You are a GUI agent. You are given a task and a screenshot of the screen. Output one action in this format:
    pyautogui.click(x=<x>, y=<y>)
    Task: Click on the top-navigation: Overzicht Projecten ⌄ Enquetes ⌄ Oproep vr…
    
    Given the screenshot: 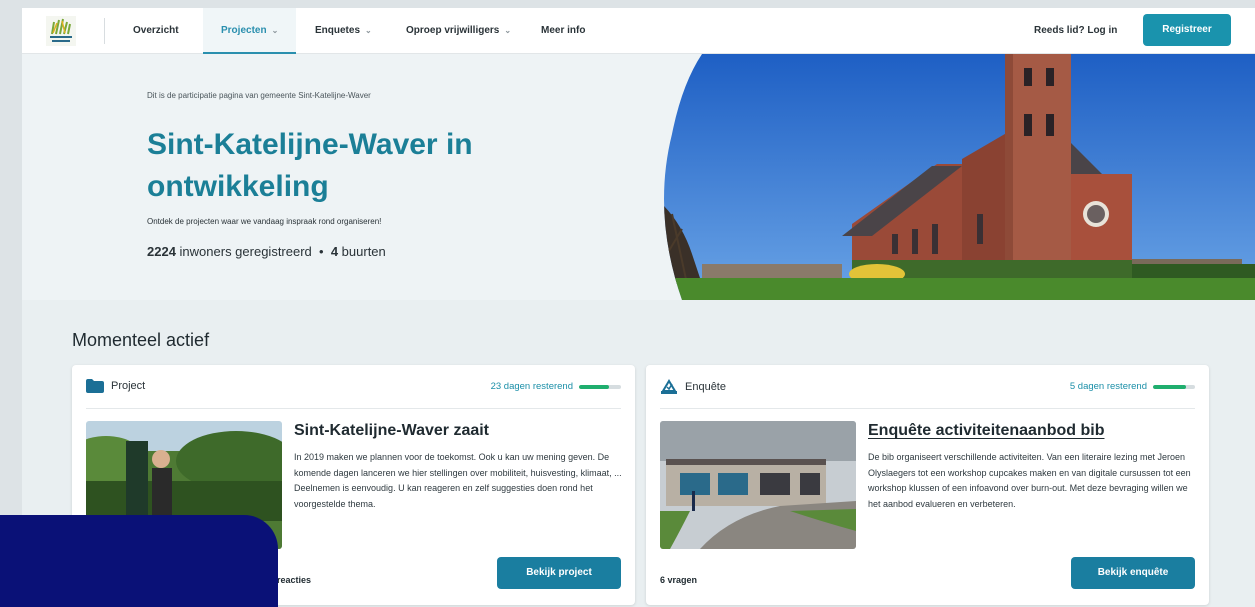 What is the action you would take?
    pyautogui.click(x=638, y=31)
    